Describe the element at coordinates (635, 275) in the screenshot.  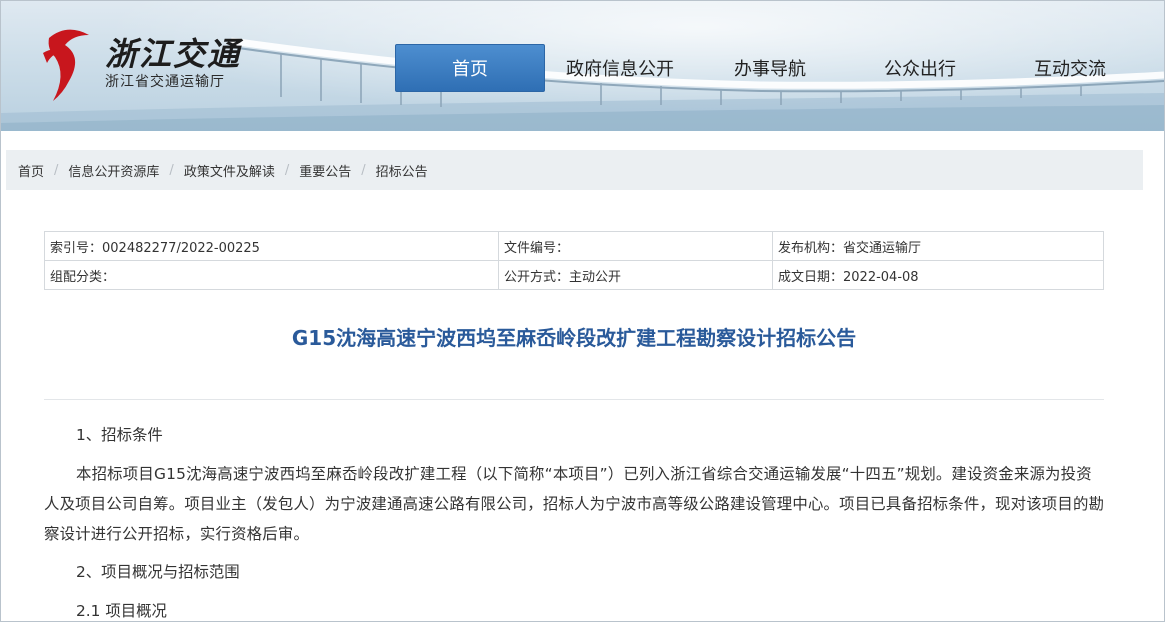
I see `meta-disclosure: 公开方式：主动公开` at that location.